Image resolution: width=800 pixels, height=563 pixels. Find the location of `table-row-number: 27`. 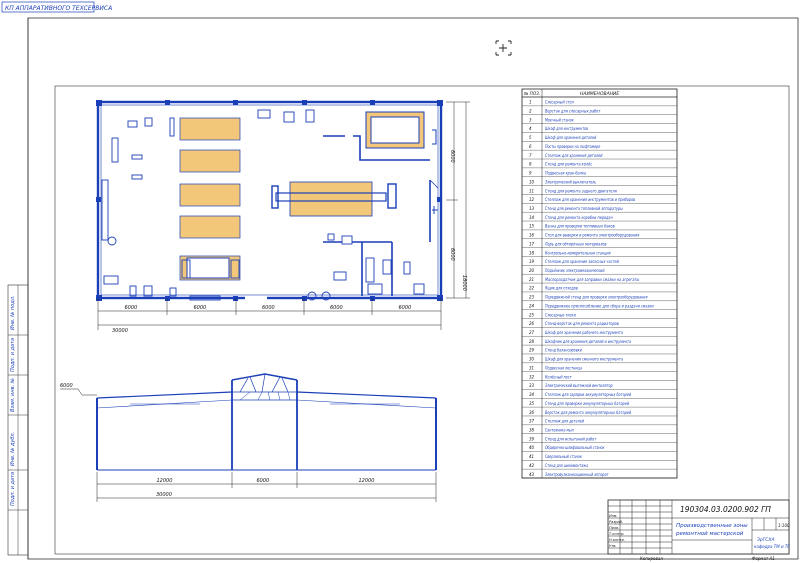

table-row-number: 27 is located at coordinates (532, 332).